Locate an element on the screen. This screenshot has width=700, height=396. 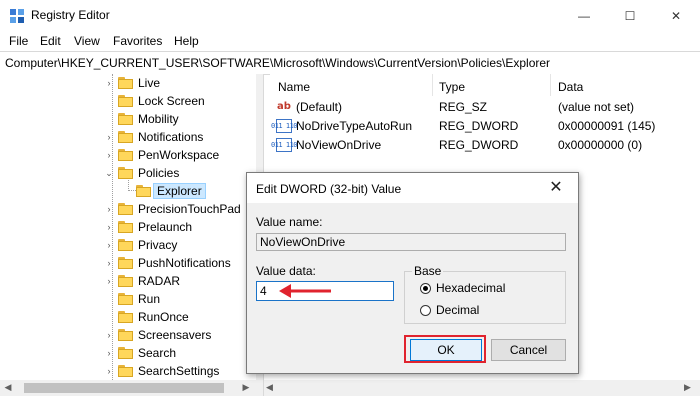
column-header-data: Data is located at coordinates (570, 87).